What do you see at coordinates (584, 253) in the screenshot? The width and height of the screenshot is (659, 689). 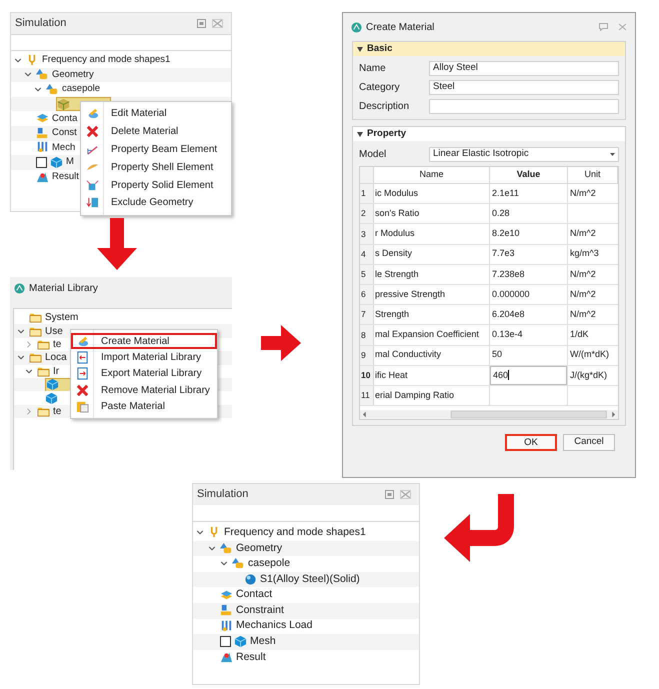 I see `table-cell-text: kg/m^3` at bounding box center [584, 253].